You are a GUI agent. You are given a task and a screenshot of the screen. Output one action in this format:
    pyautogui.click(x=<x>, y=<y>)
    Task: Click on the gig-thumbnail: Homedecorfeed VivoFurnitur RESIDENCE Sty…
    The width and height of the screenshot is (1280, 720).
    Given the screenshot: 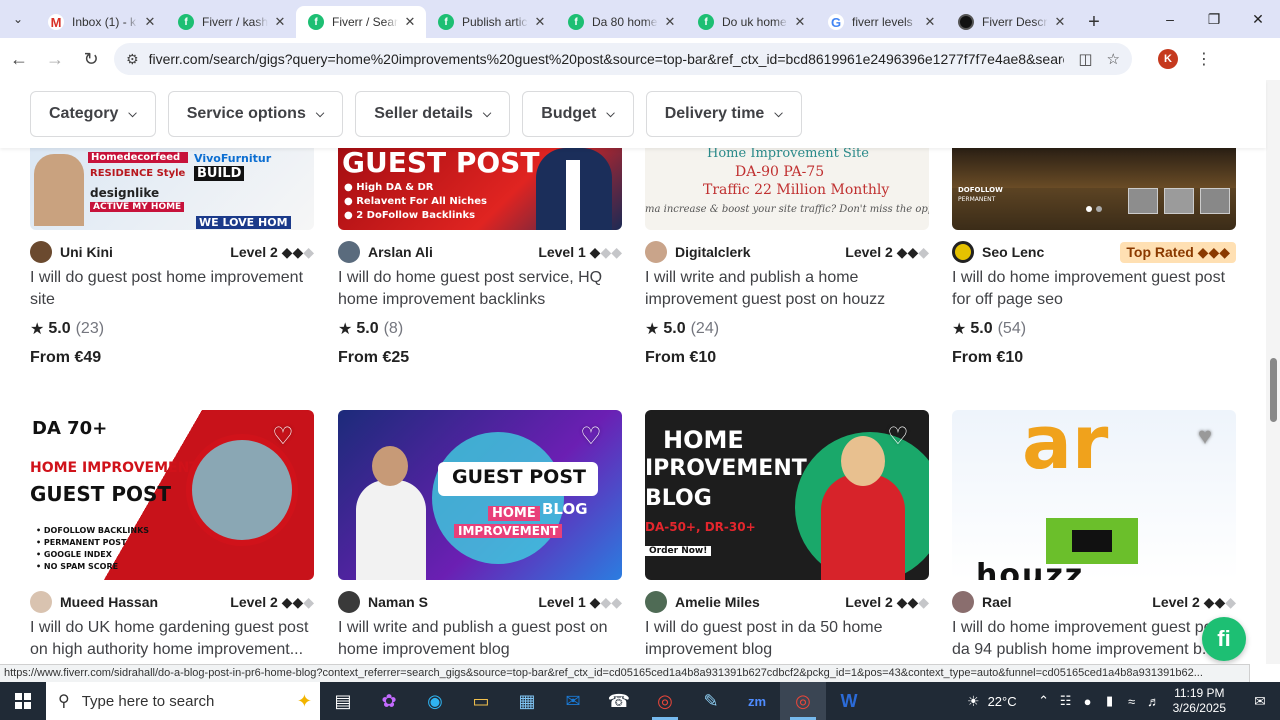 What is the action you would take?
    pyautogui.click(x=172, y=189)
    